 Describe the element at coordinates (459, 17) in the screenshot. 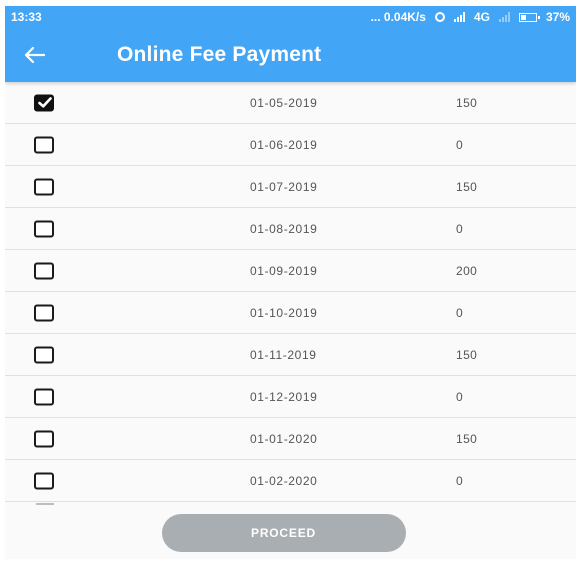

I see `signal-icon` at that location.